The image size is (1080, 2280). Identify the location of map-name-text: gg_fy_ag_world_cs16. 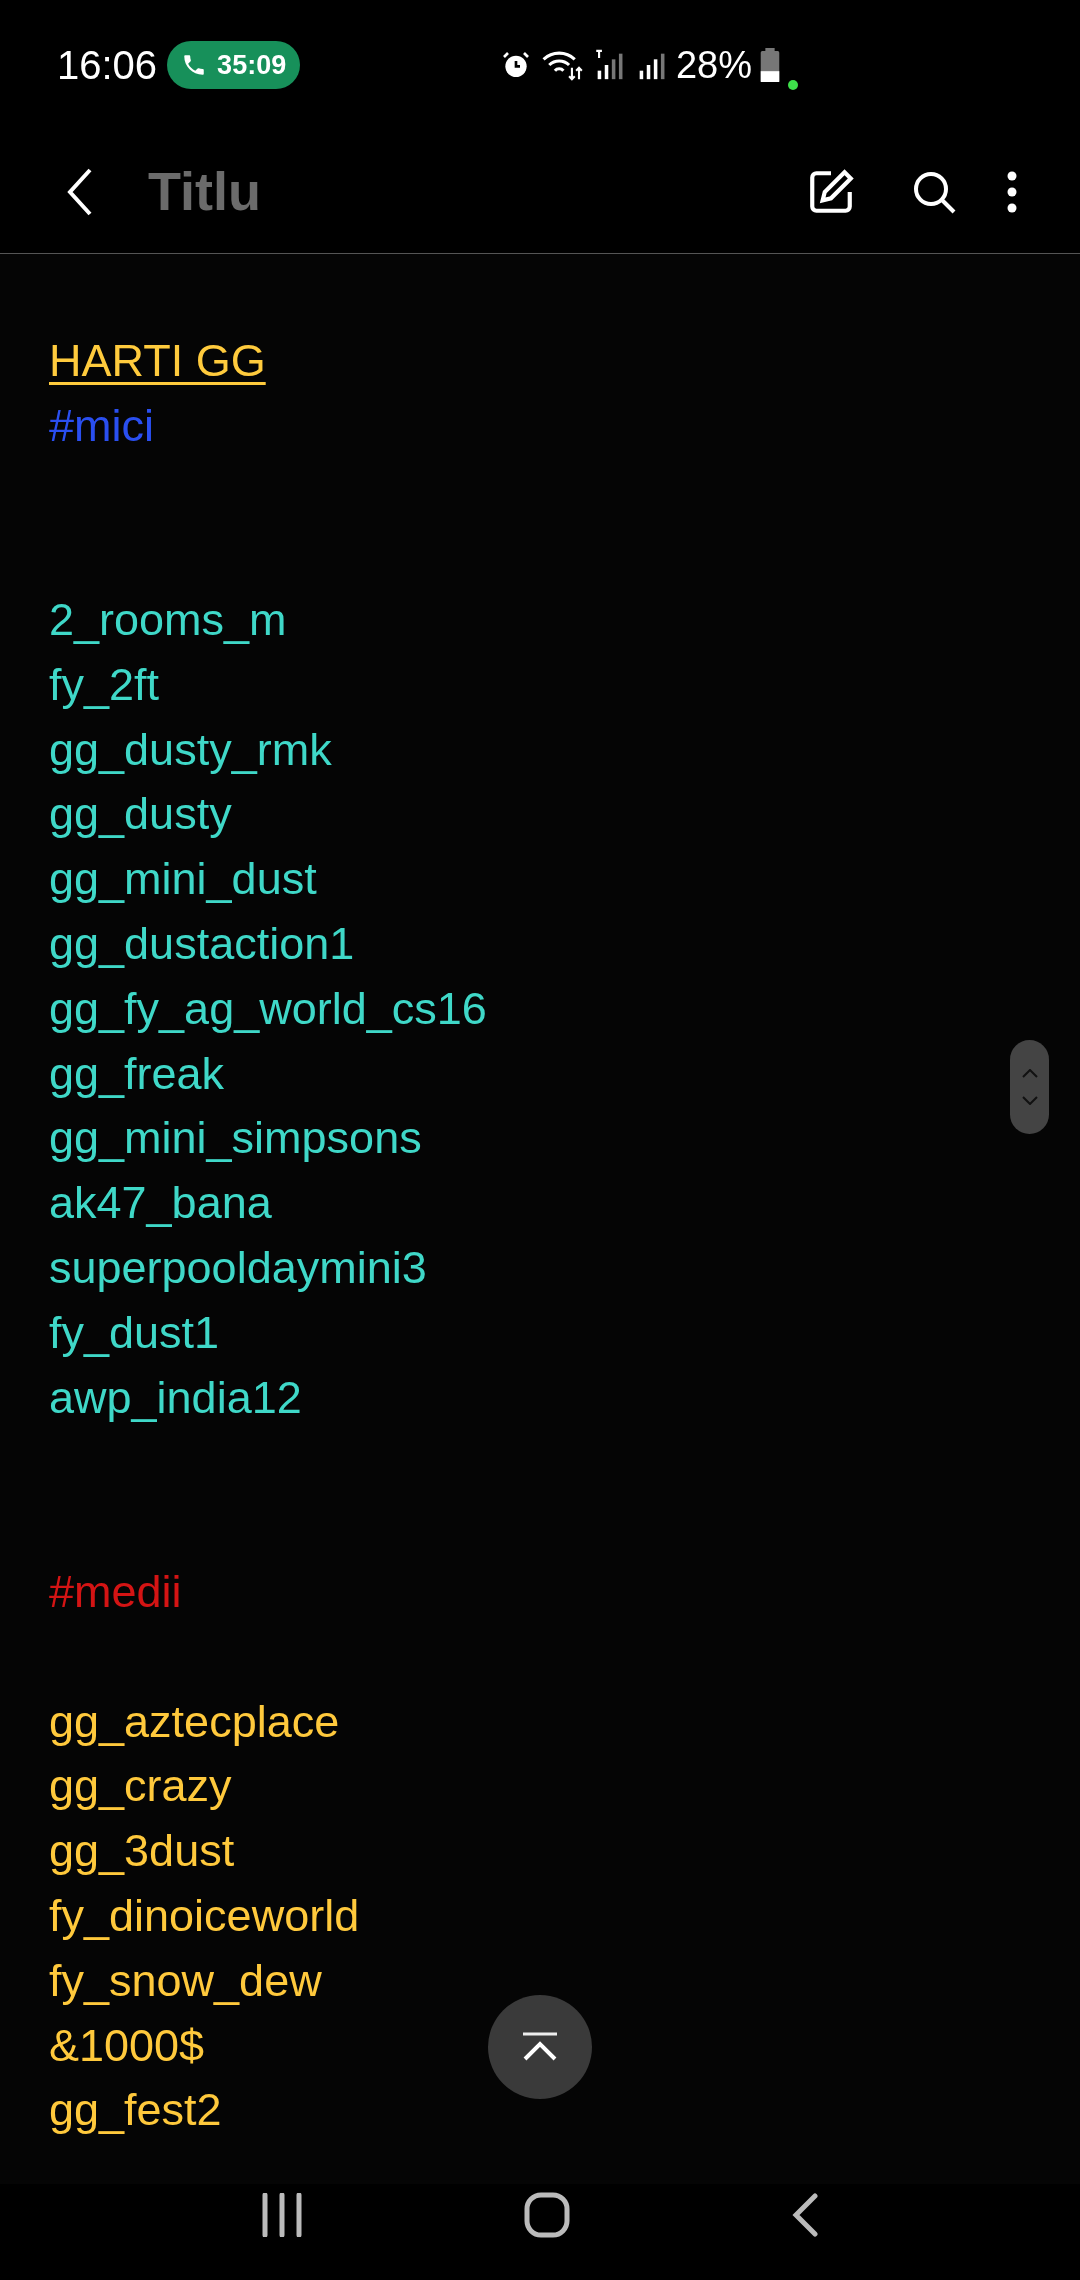
(268, 1008).